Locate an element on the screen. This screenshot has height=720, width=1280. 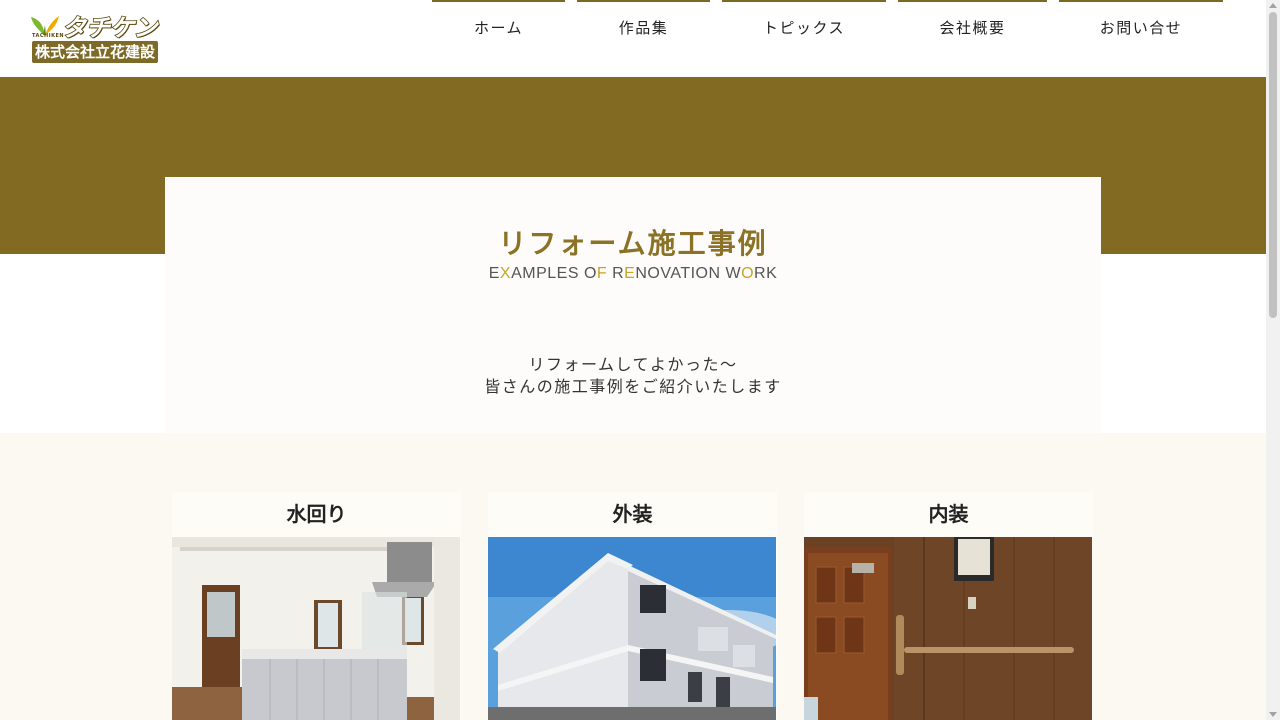
category-card-water: 水回り is located at coordinates (316, 606).